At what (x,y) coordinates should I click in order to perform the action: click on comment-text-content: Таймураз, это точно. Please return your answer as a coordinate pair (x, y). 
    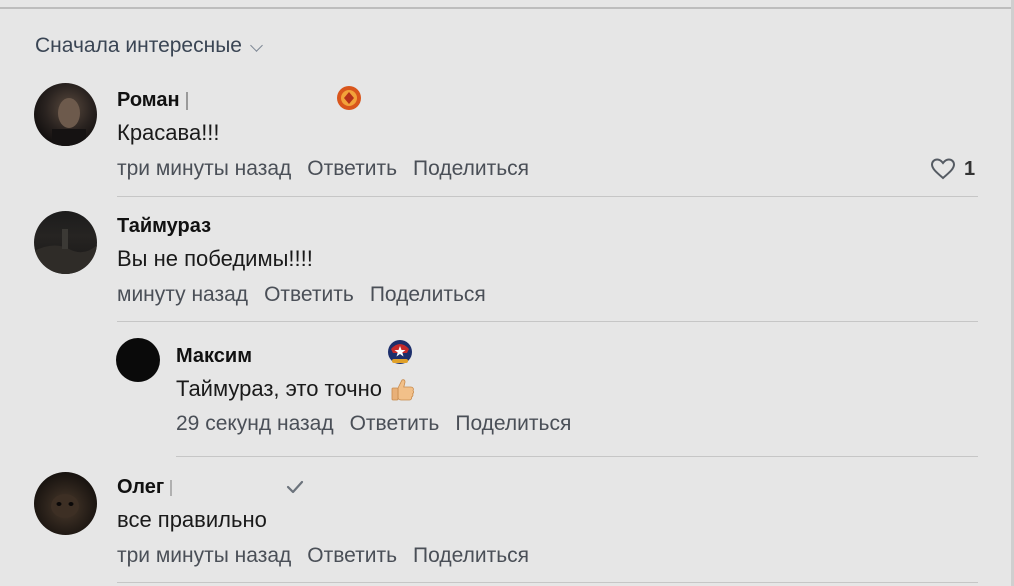
    Looking at the image, I should click on (279, 388).